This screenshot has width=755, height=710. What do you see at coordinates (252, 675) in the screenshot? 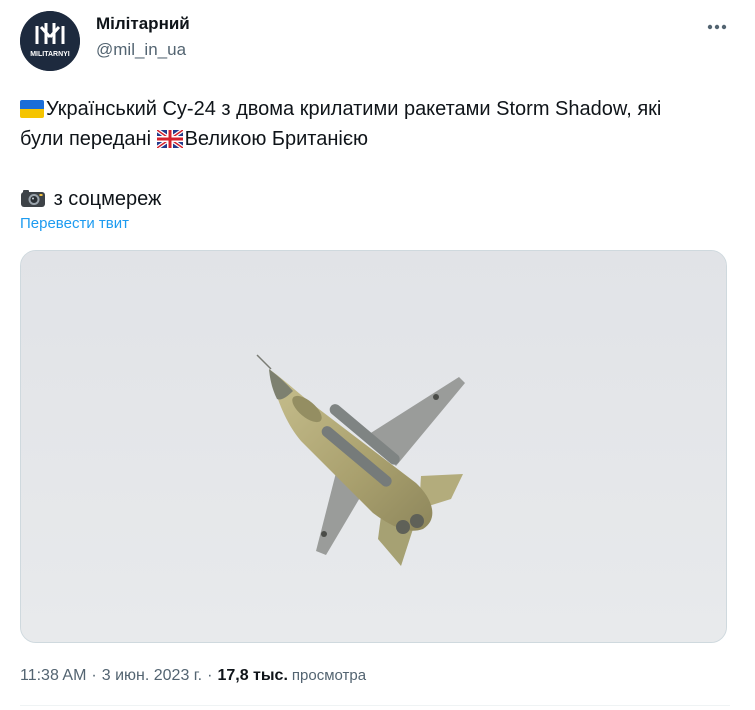
I see `views-count: 17,8 тыс.` at bounding box center [252, 675].